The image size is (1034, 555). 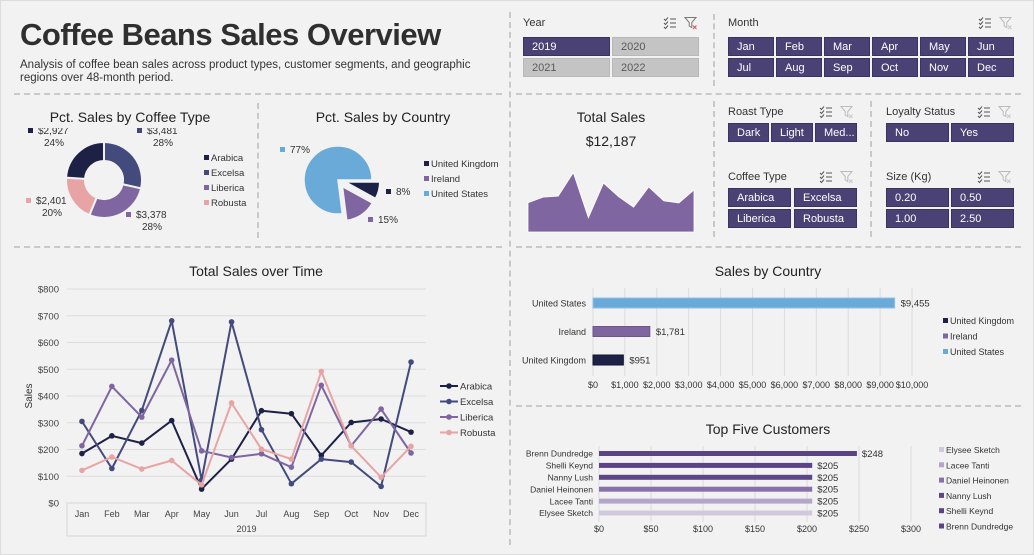 What do you see at coordinates (848, 385) in the screenshot?
I see `x-tick-label: $8,000` at bounding box center [848, 385].